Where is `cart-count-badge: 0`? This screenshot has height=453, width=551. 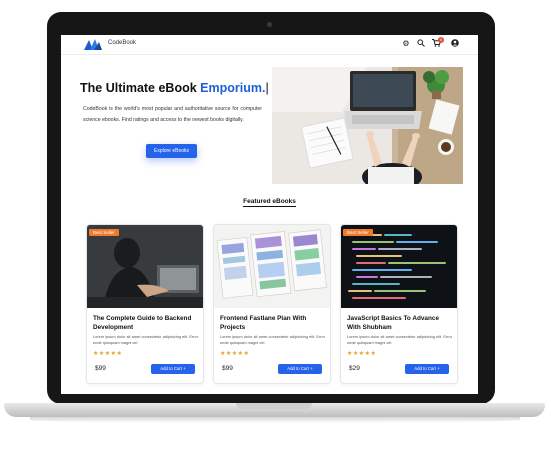
cart-count-badge: 0 is located at coordinates (441, 40).